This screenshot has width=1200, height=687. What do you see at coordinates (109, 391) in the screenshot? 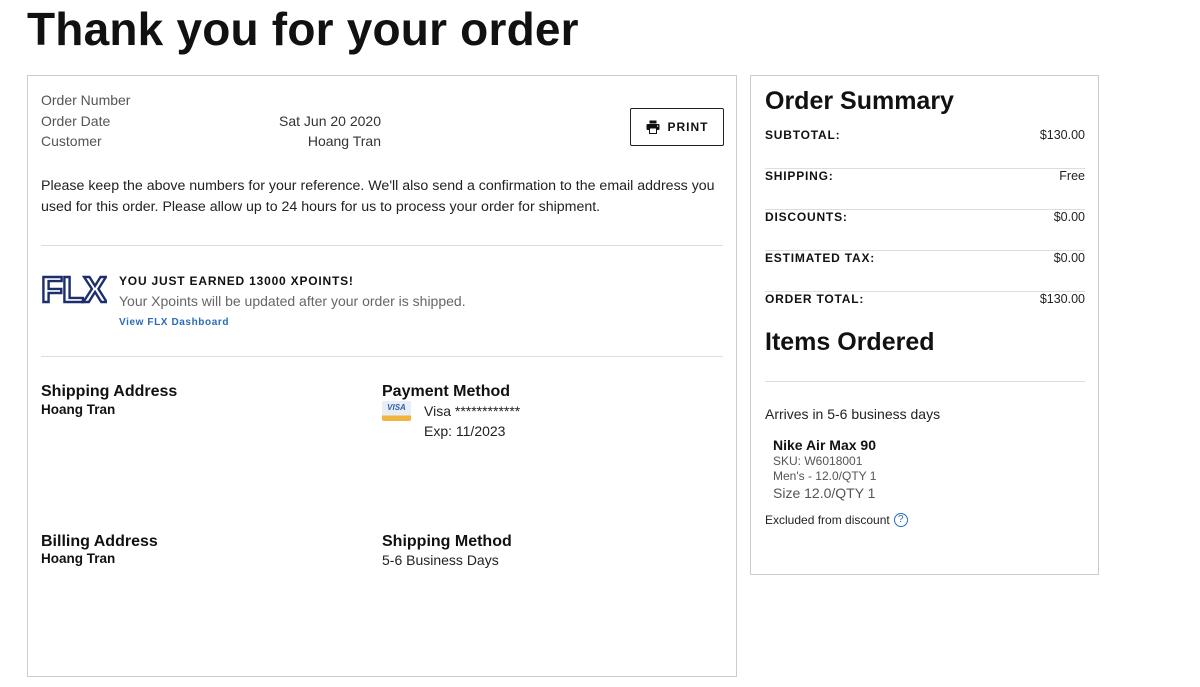
I see `shipping-address-heading: Shipping Address` at bounding box center [109, 391].